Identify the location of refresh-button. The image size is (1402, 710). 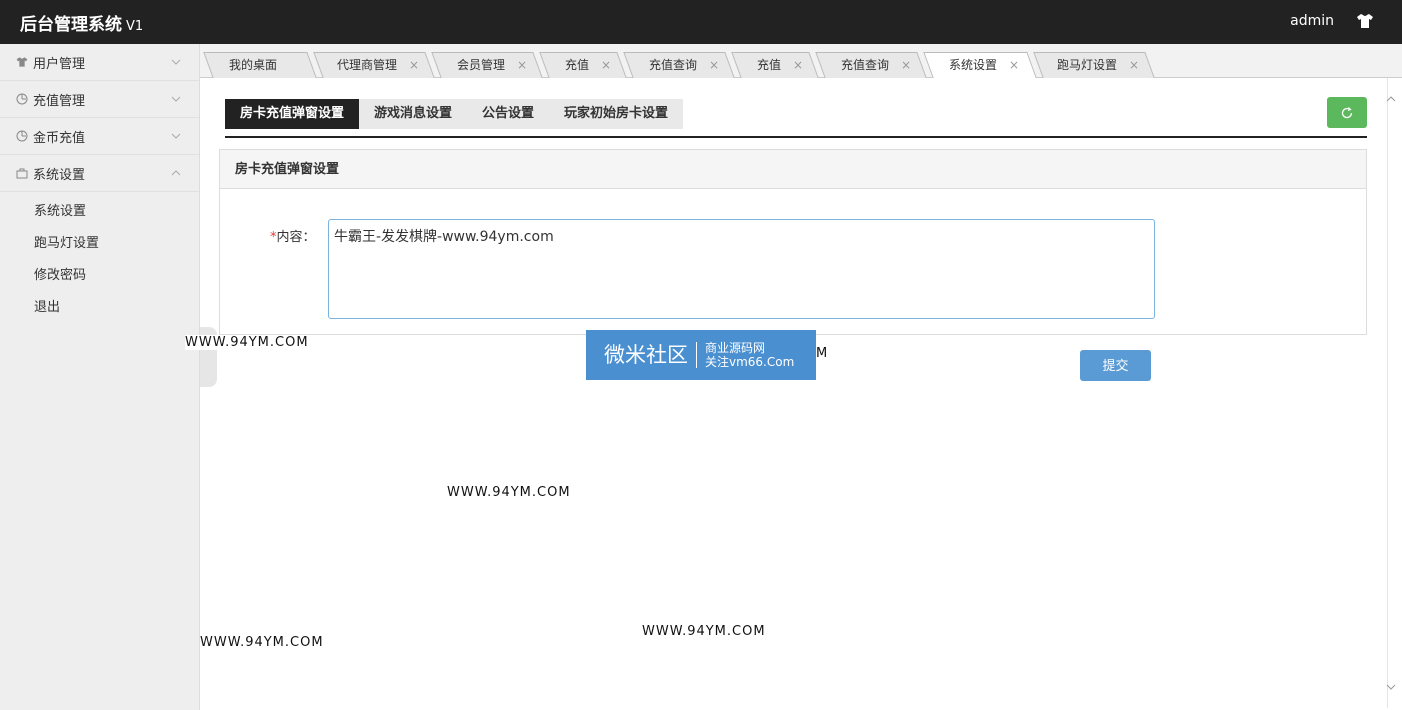
(1347, 112).